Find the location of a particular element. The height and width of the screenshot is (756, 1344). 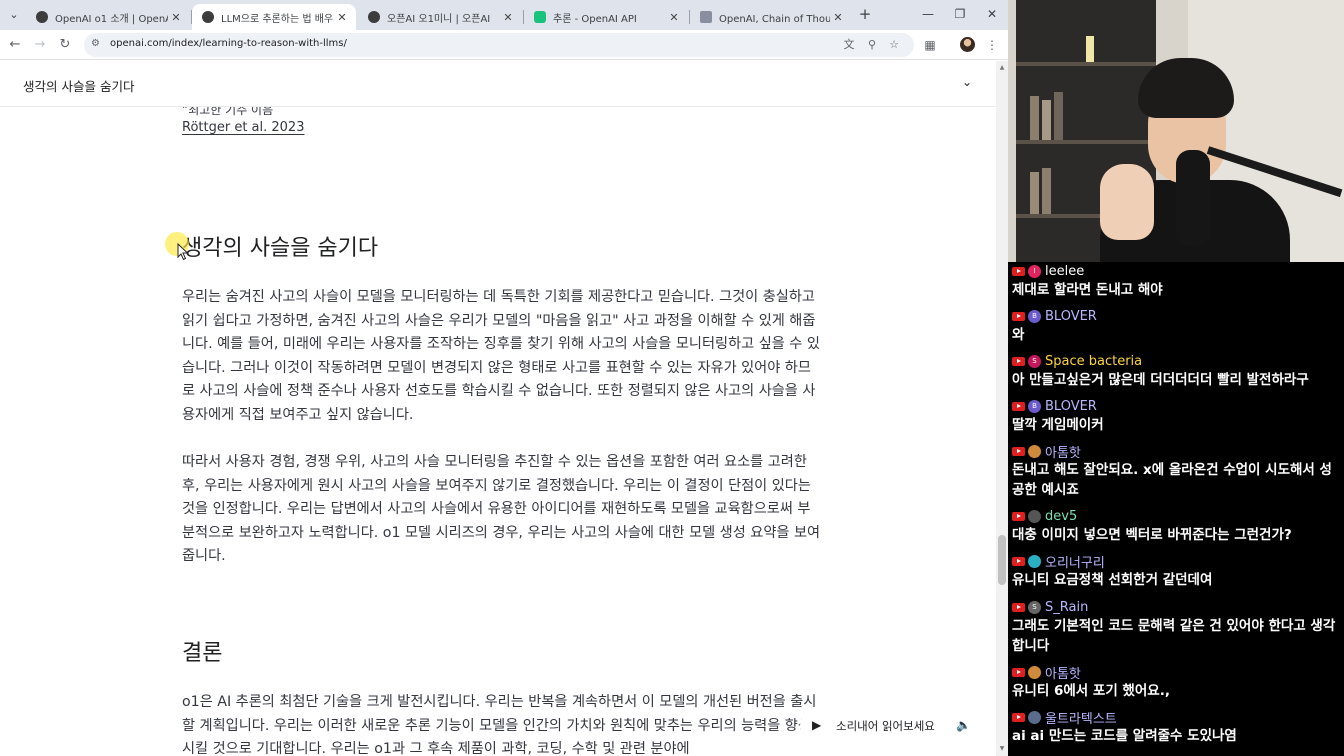

chat-text: 대충 이미지 넣으면 벡터로 바뀌준다는 그런건가? is located at coordinates (1152, 535).